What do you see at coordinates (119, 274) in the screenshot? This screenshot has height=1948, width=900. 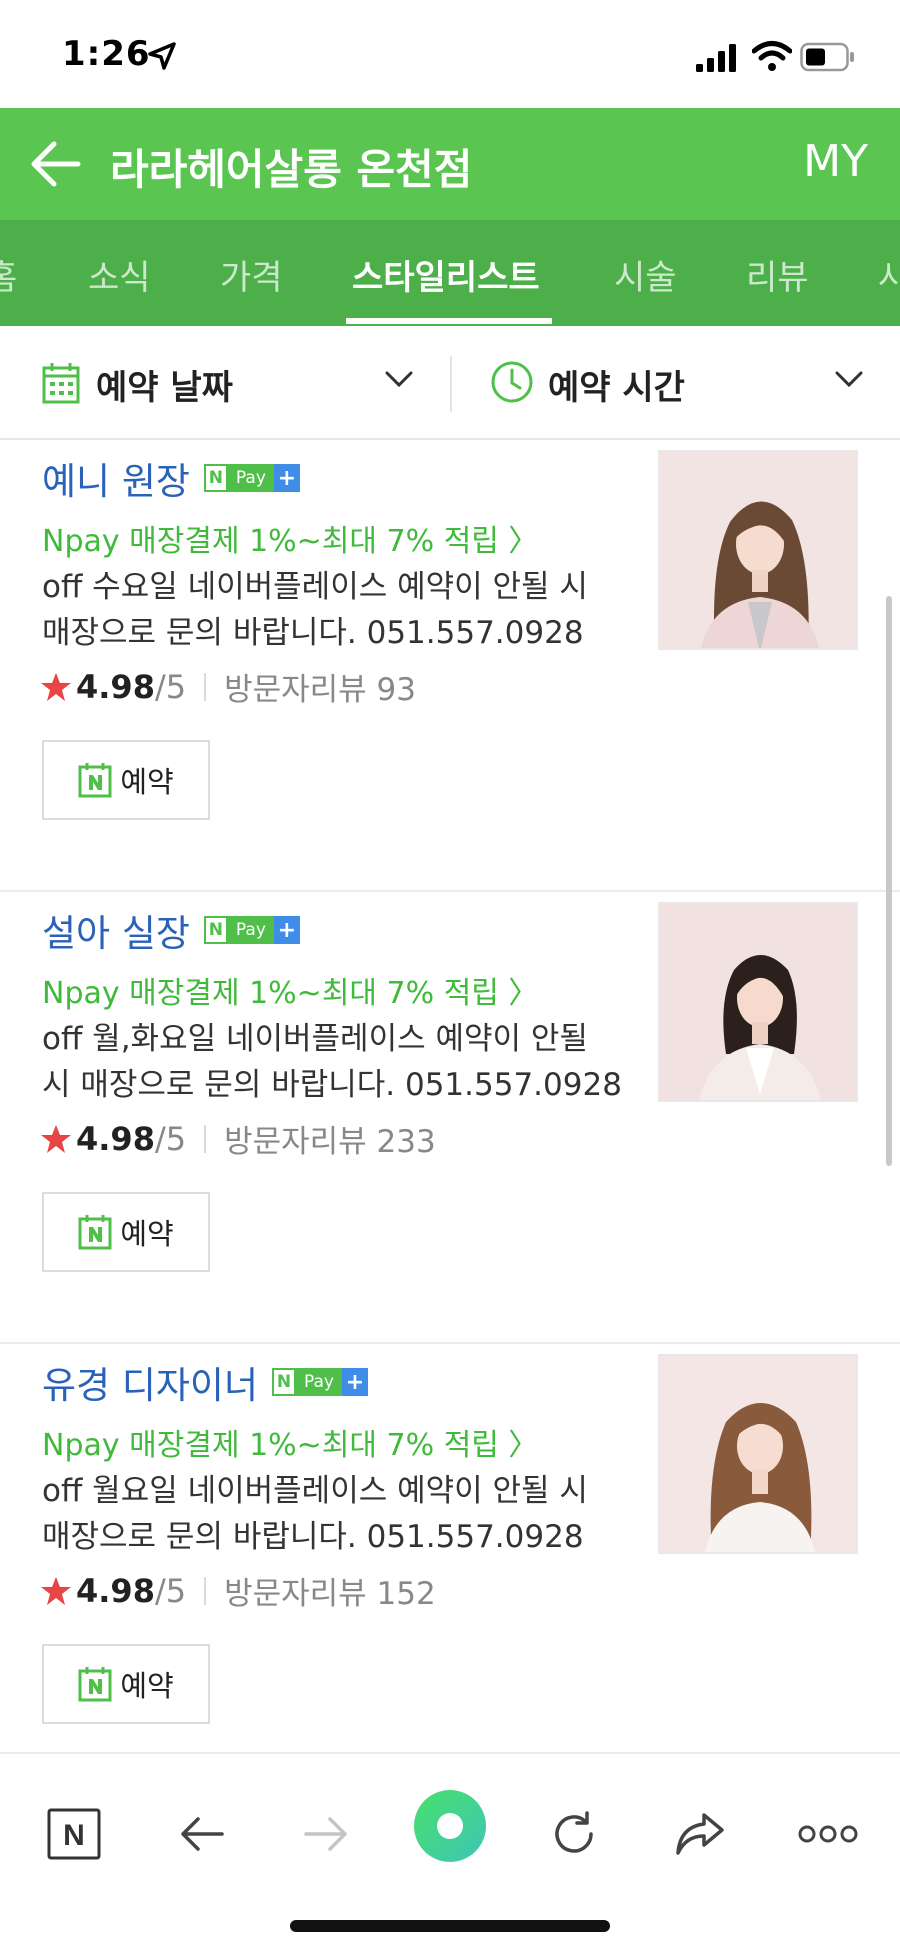 I see `tab-news: 소식` at bounding box center [119, 274].